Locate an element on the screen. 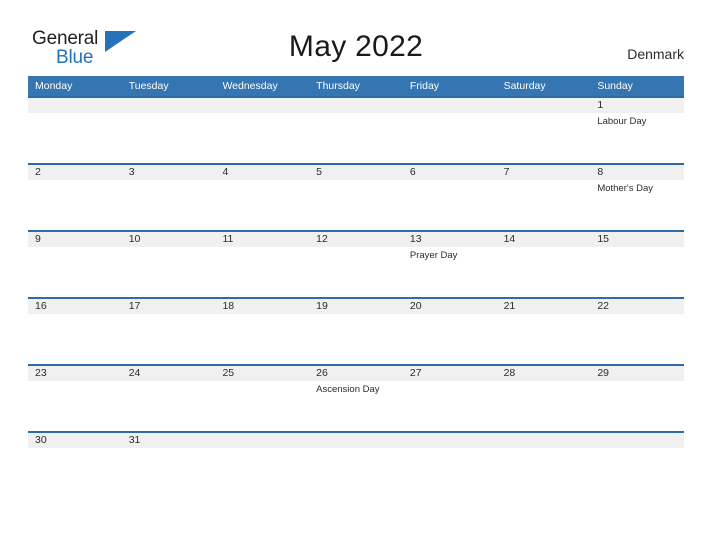 This screenshot has height=550, width=712. week-numbers-band: 9 10 11 12 13 14 15 is located at coordinates (356, 239).